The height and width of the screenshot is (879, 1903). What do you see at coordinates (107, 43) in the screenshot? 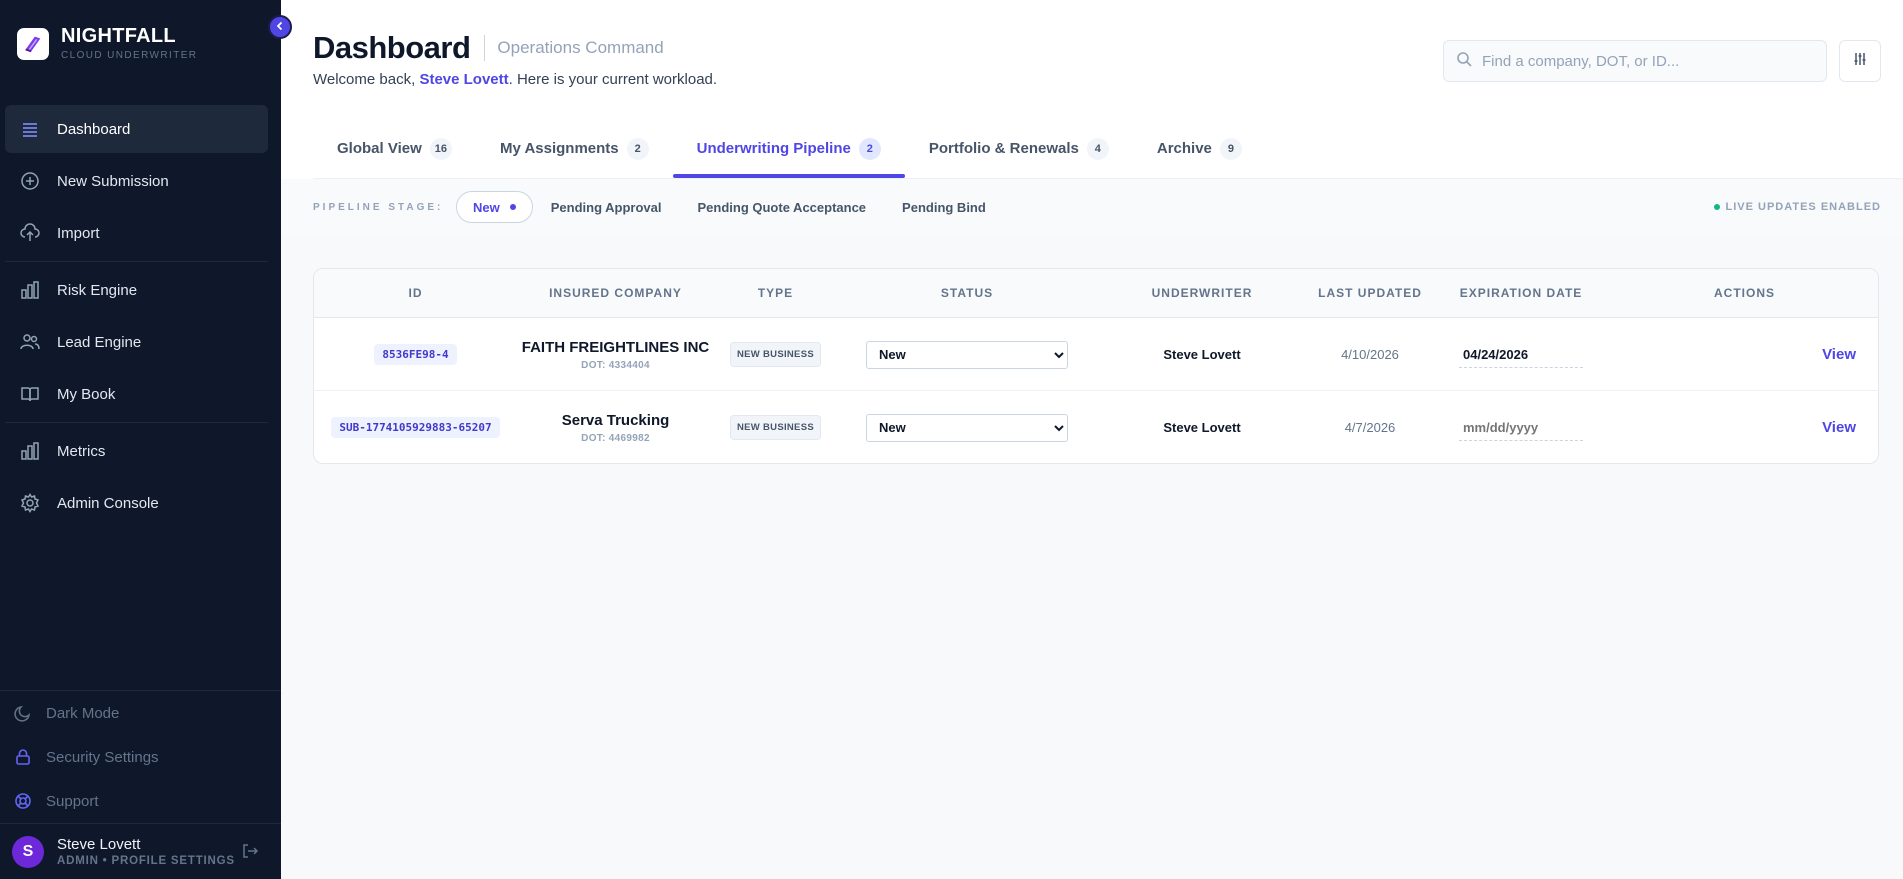
I see `brand: NIGHTFALL CLOUD UNDERWRITER` at bounding box center [107, 43].